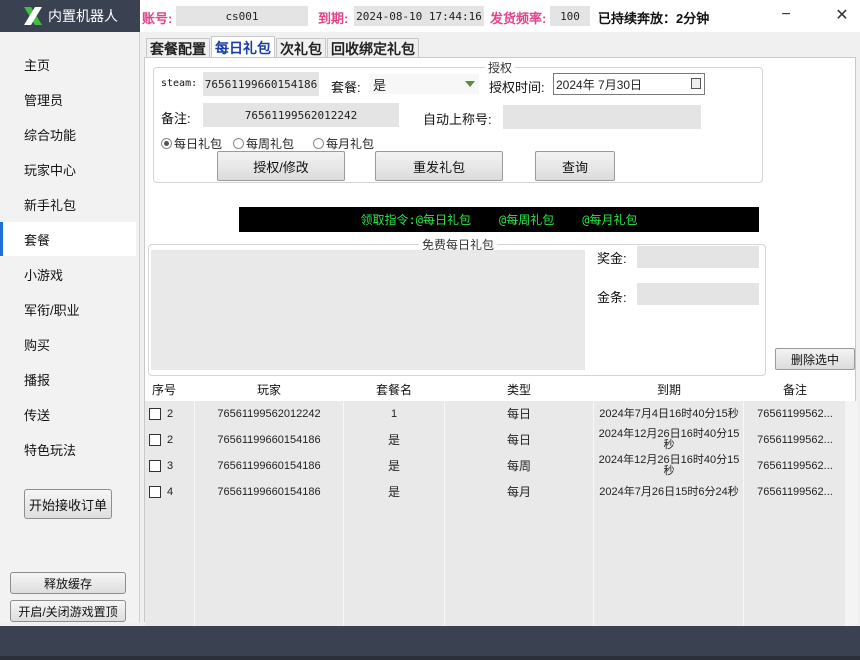 This screenshot has width=860, height=660. What do you see at coordinates (629, 84) in the screenshot?
I see `auth-time-picker: 2024年 7月30日` at bounding box center [629, 84].